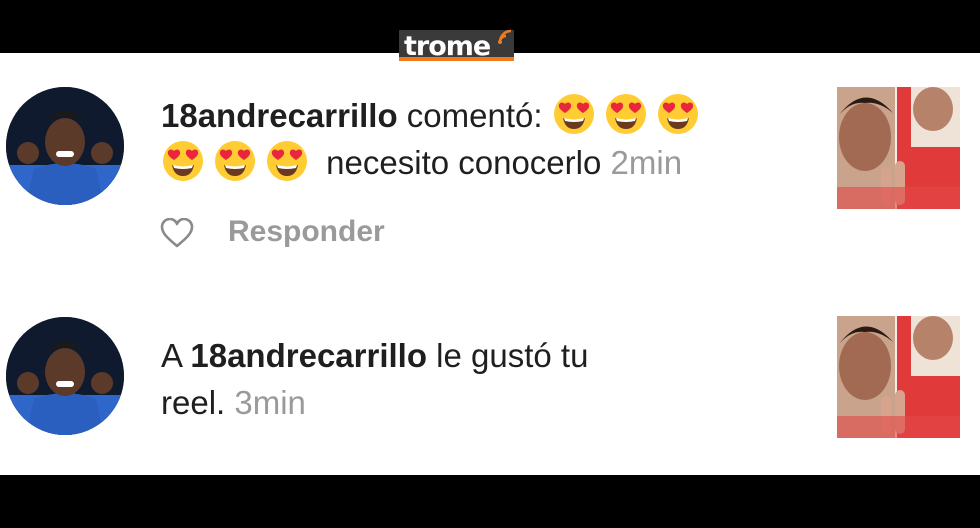 This screenshot has width=980, height=528. What do you see at coordinates (447, 46) in the screenshot?
I see `logo-text: trome` at bounding box center [447, 46].